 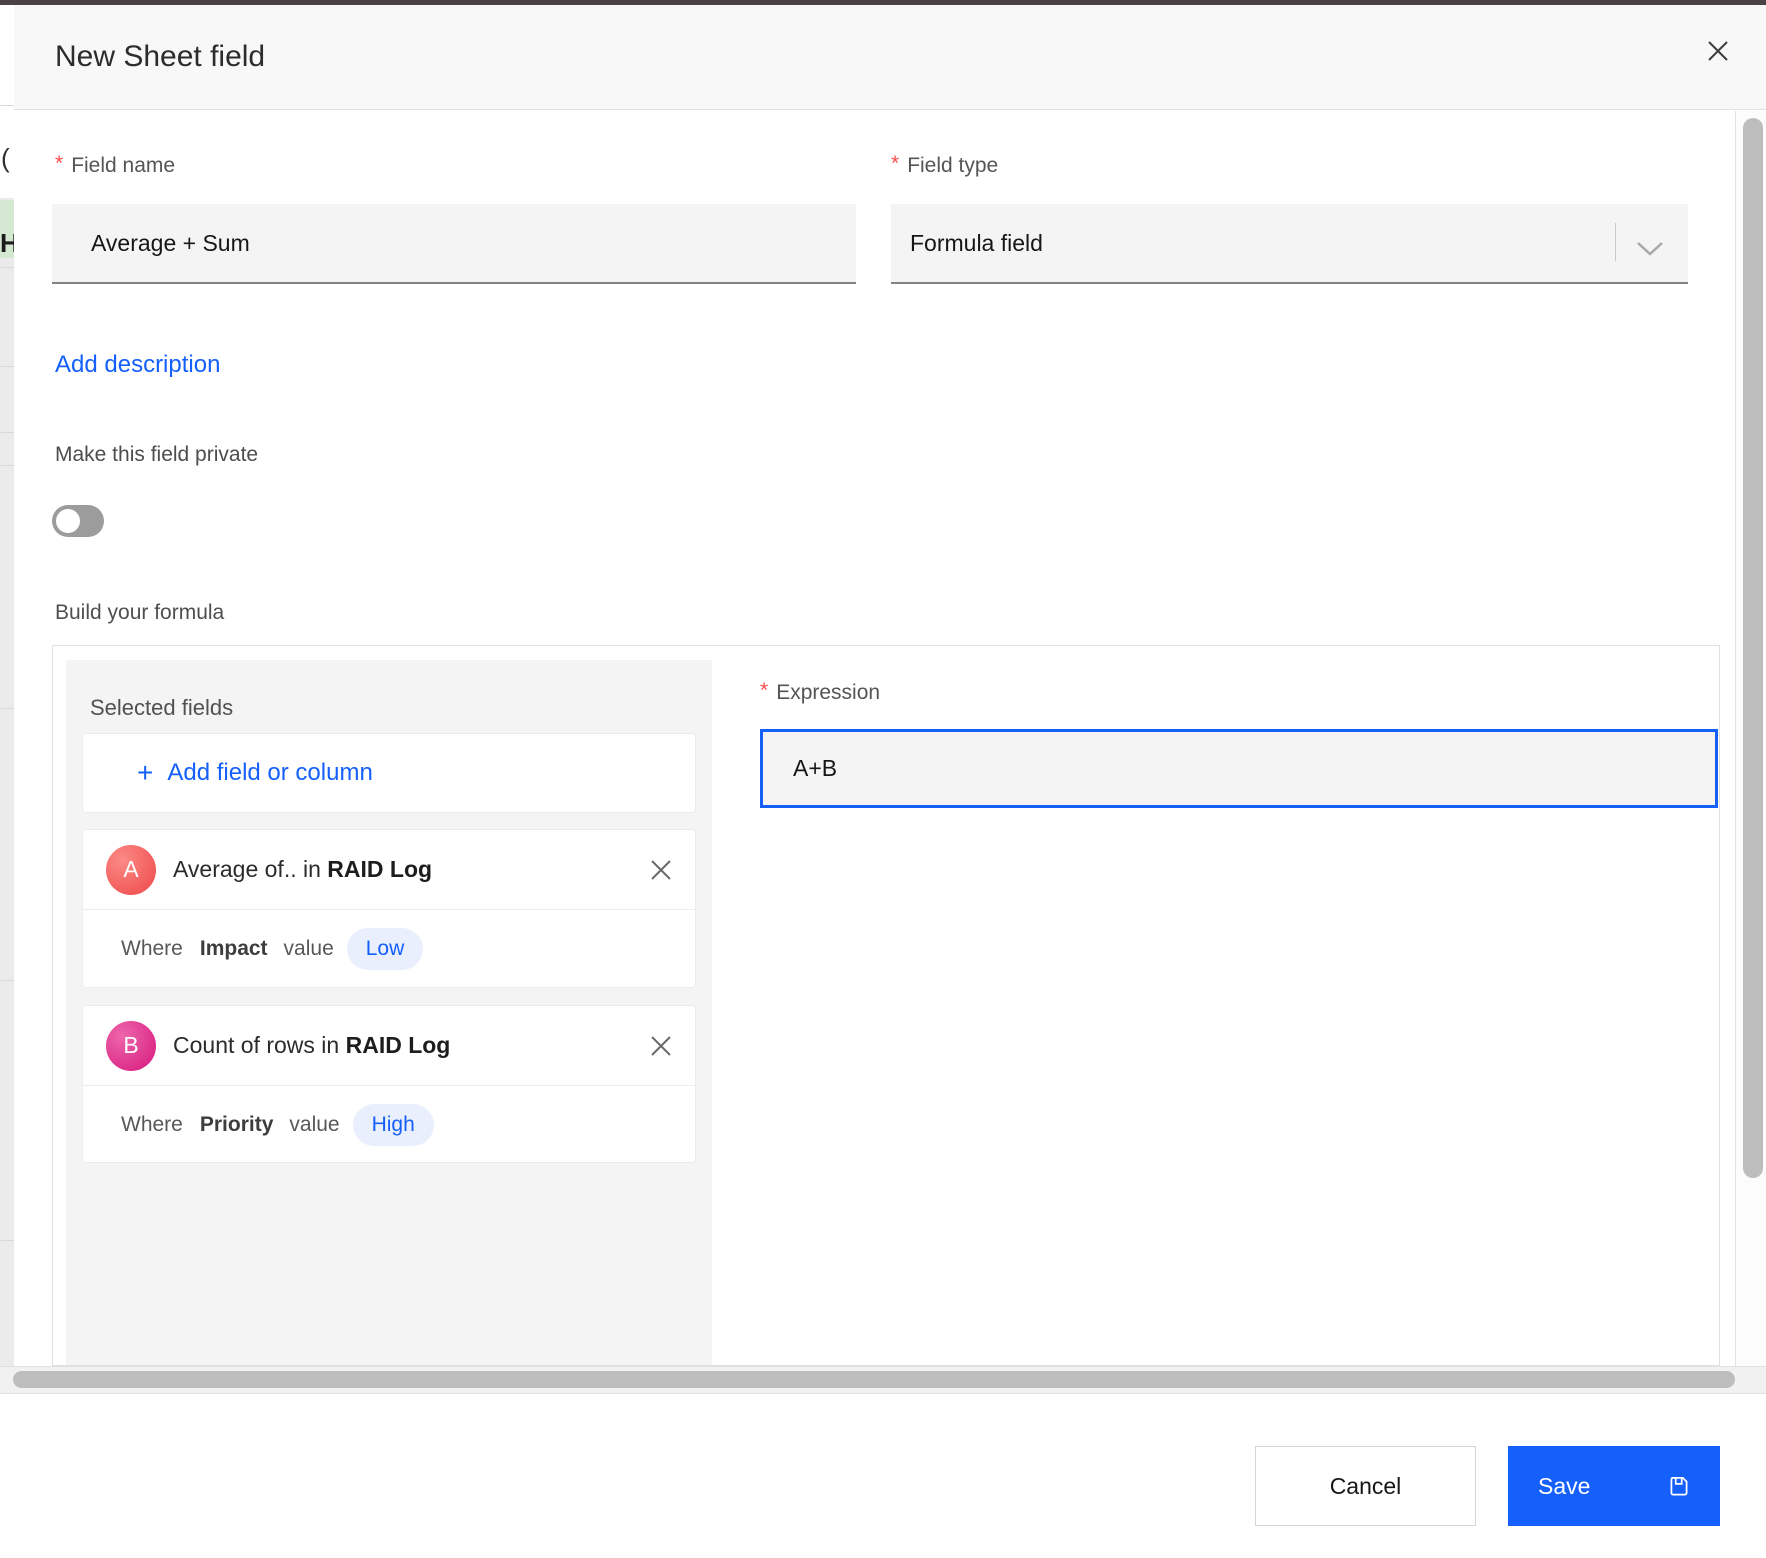 I want to click on field-b-badge: B, so click(x=131, y=1045).